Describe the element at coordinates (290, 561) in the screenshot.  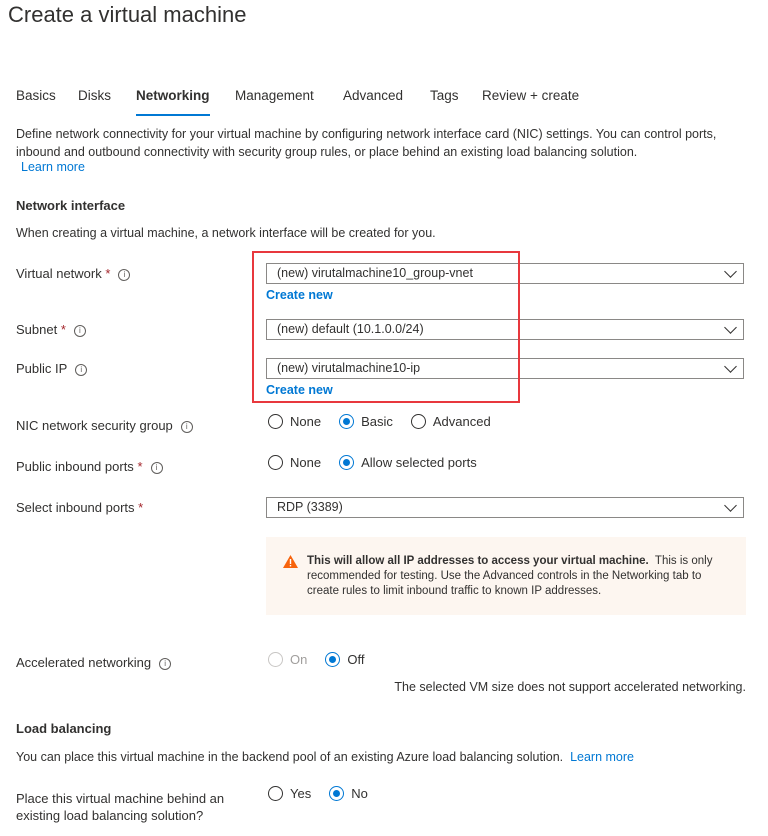
I see `warning-icon` at that location.